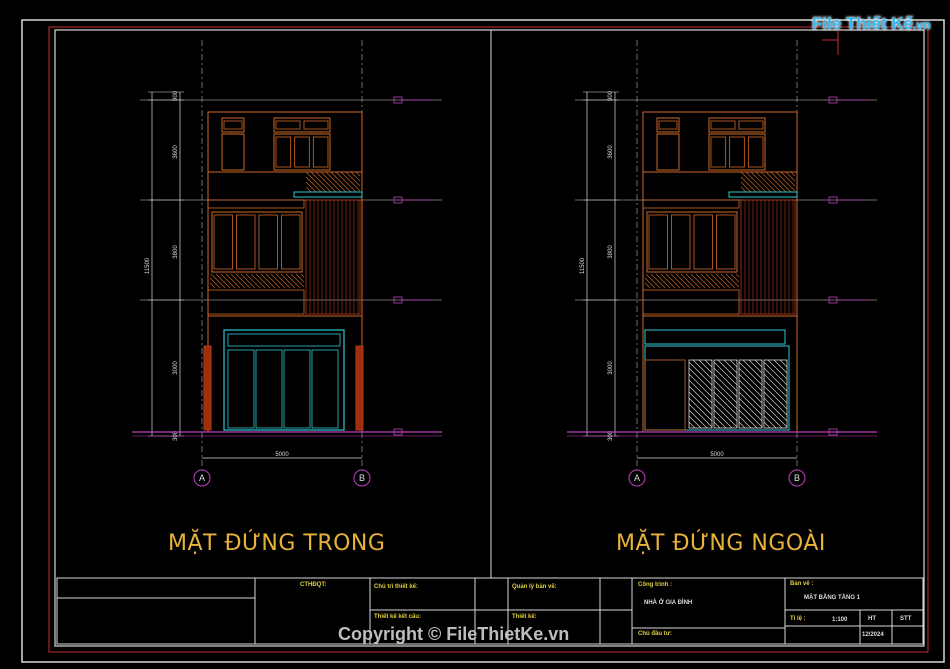  Describe the element at coordinates (668, 603) in the screenshot. I see `tb-cong-trinh-value: NHÀ Ở GIA ĐÌNH` at that location.